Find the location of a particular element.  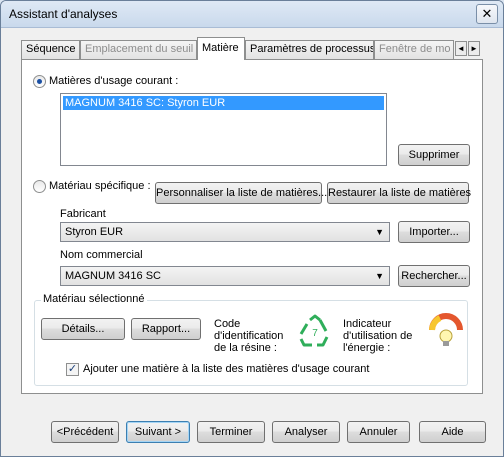

tab-sequence: Séquence is located at coordinates (50, 49).